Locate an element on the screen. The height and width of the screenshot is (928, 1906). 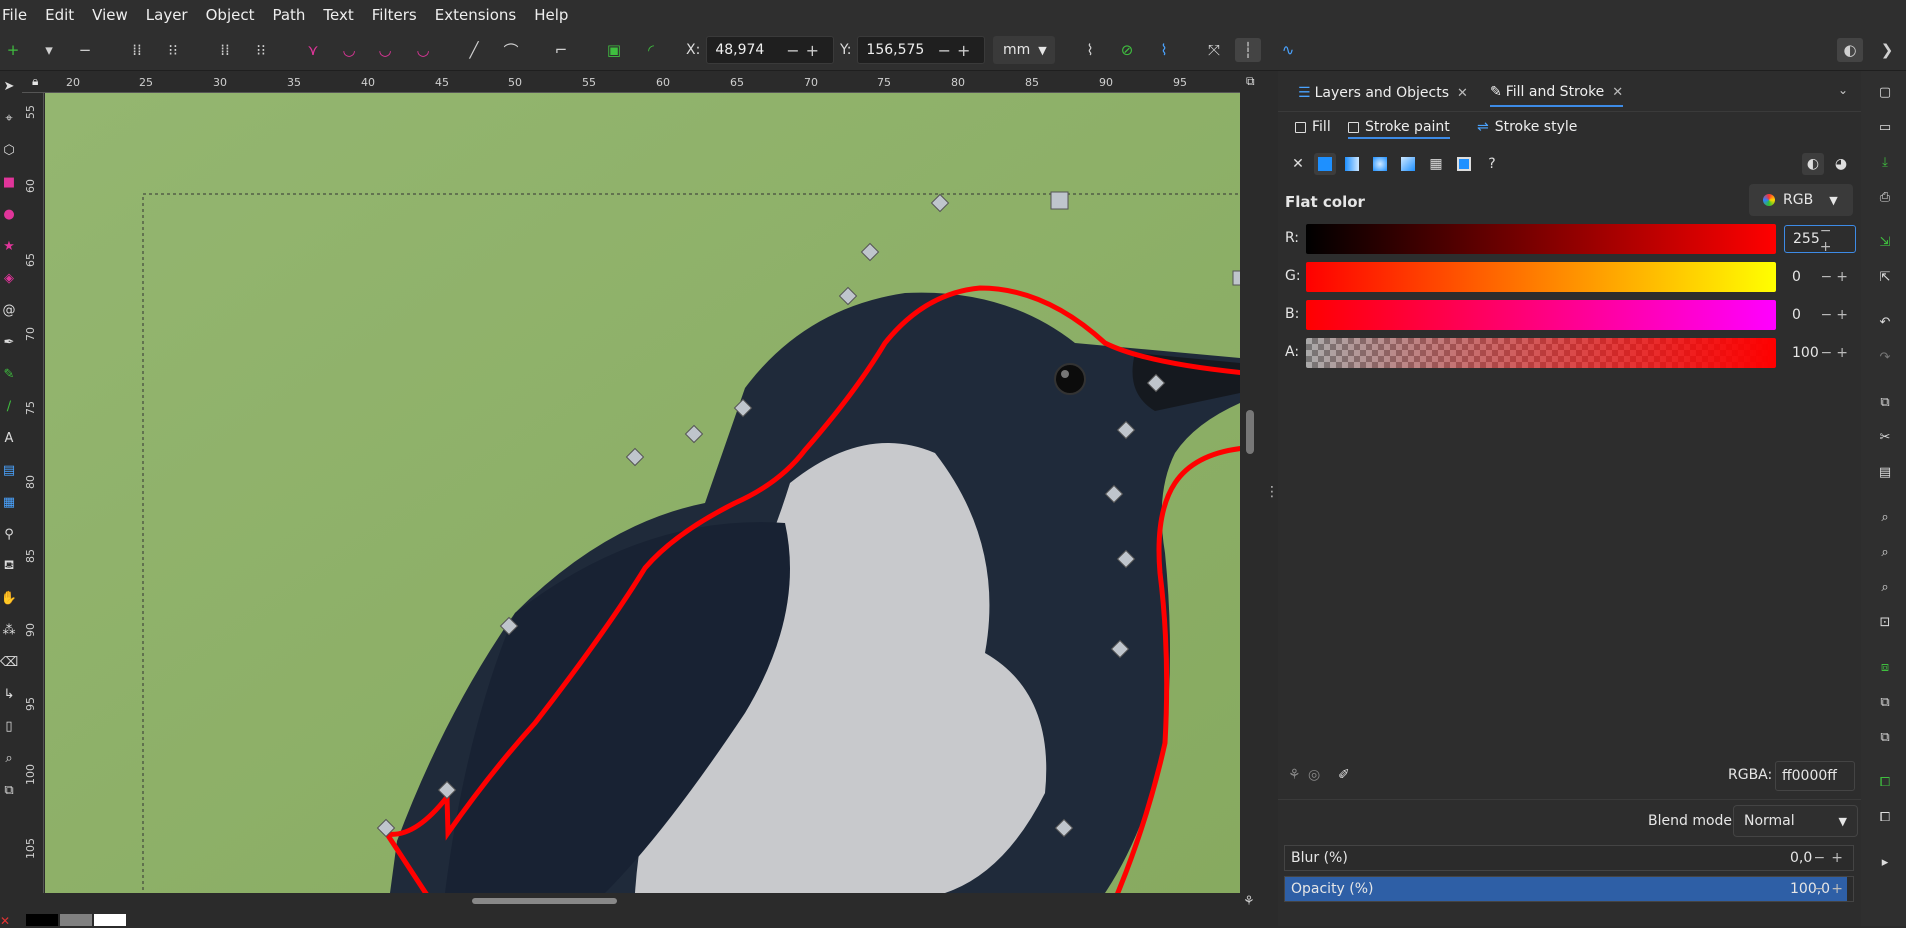
smooth-node-icon: ◡ is located at coordinates (349, 50).